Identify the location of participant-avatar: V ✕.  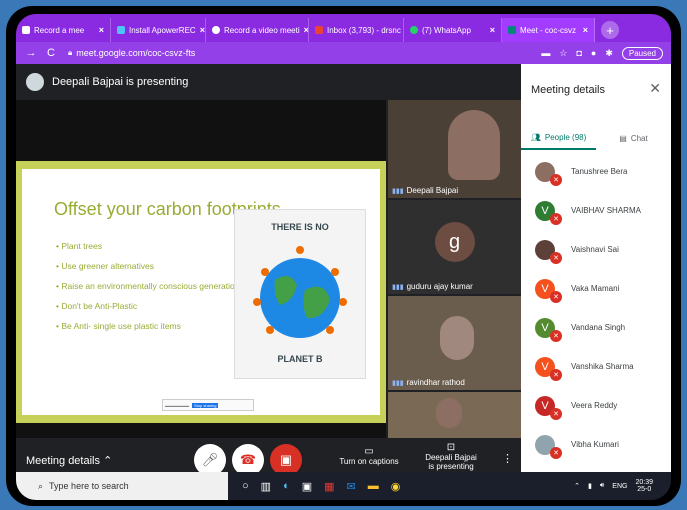
(548, 407).